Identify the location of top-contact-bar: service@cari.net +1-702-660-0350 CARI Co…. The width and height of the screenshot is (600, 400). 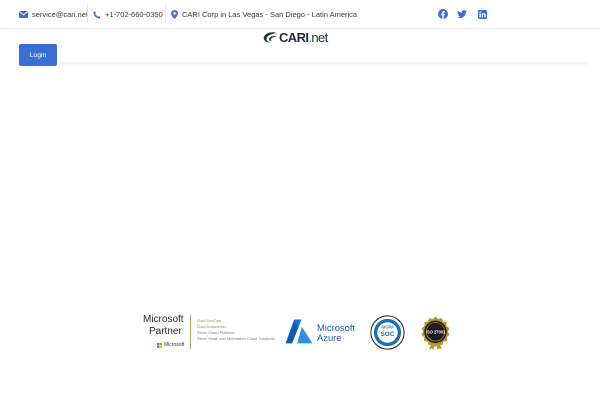
(300, 14).